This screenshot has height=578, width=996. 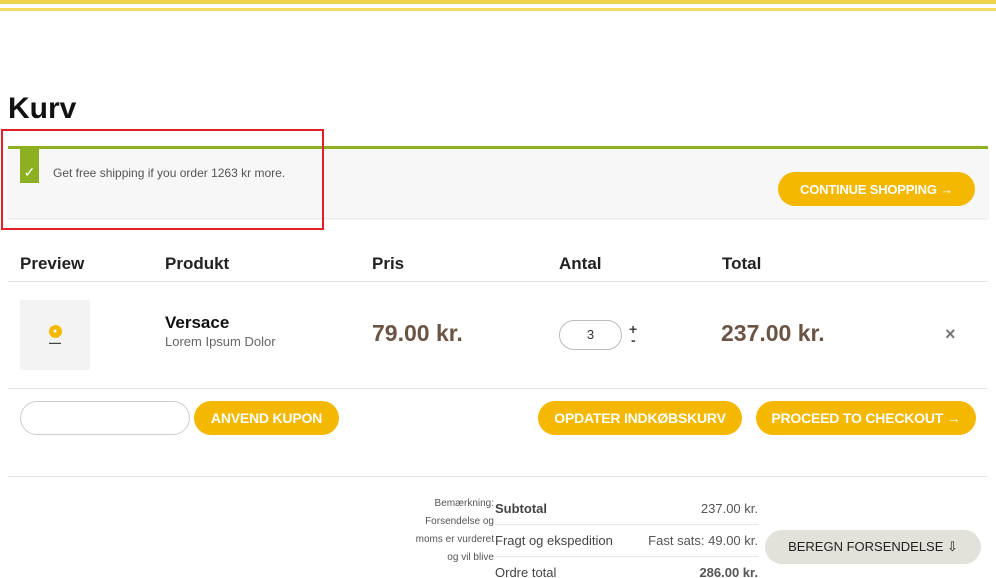 I want to click on remove-item-icon: ×, so click(x=950, y=334).